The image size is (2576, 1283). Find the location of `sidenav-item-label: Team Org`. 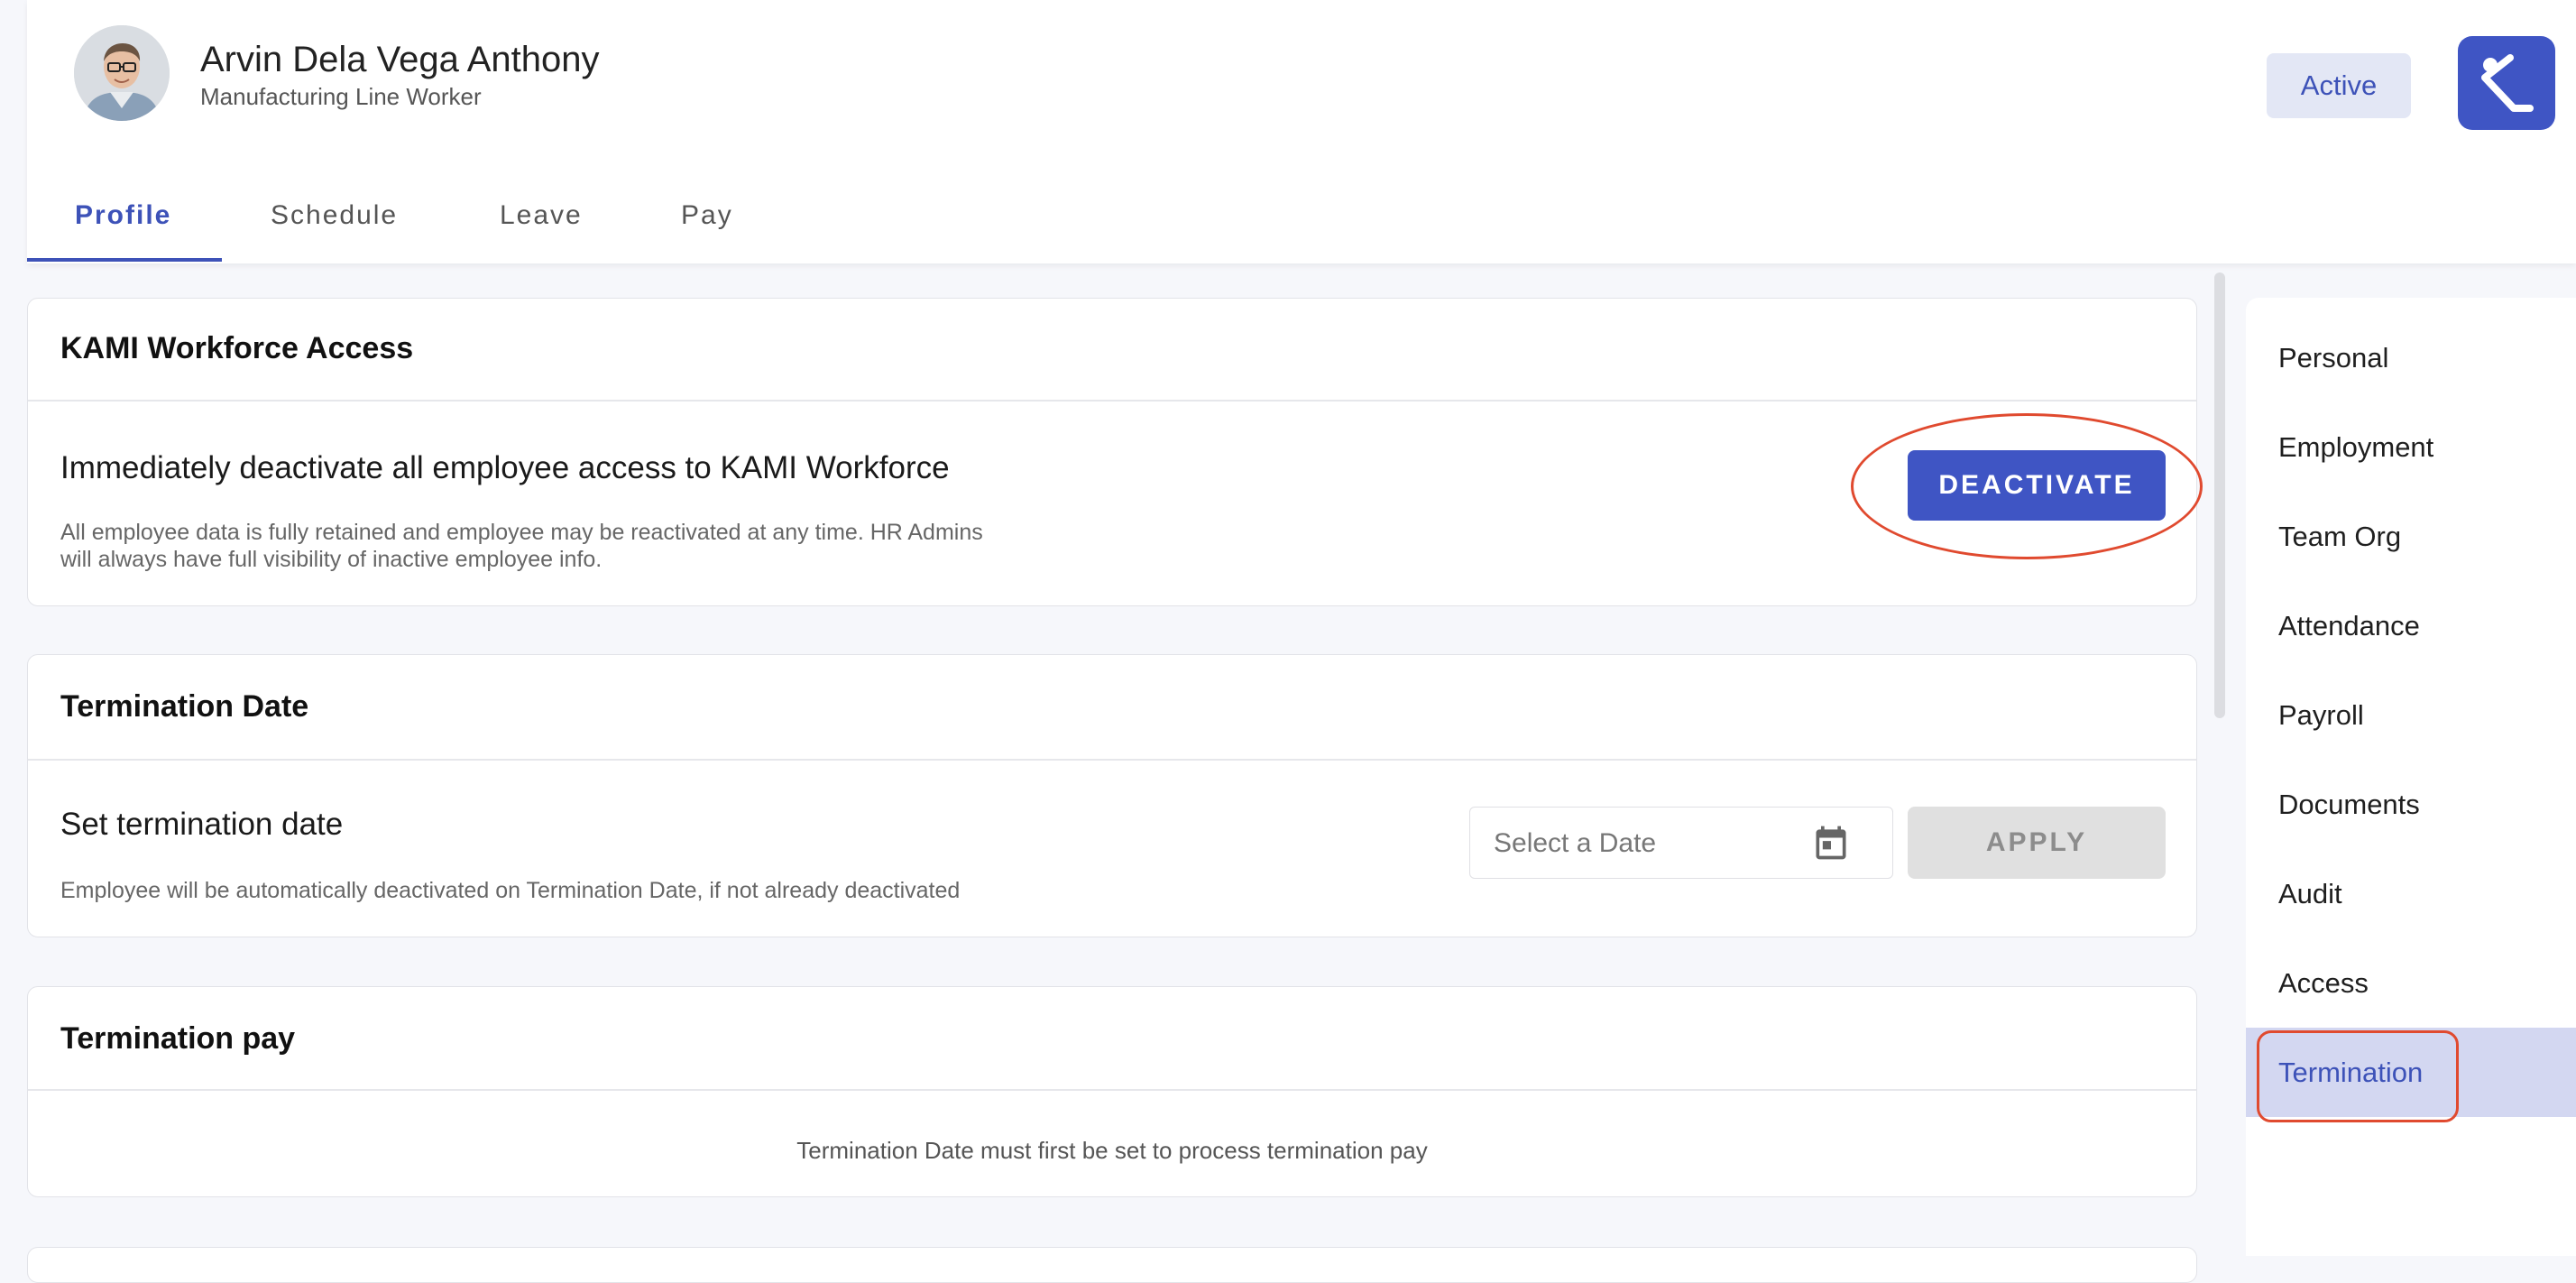

sidenav-item-label: Team Org is located at coordinates (2340, 536).